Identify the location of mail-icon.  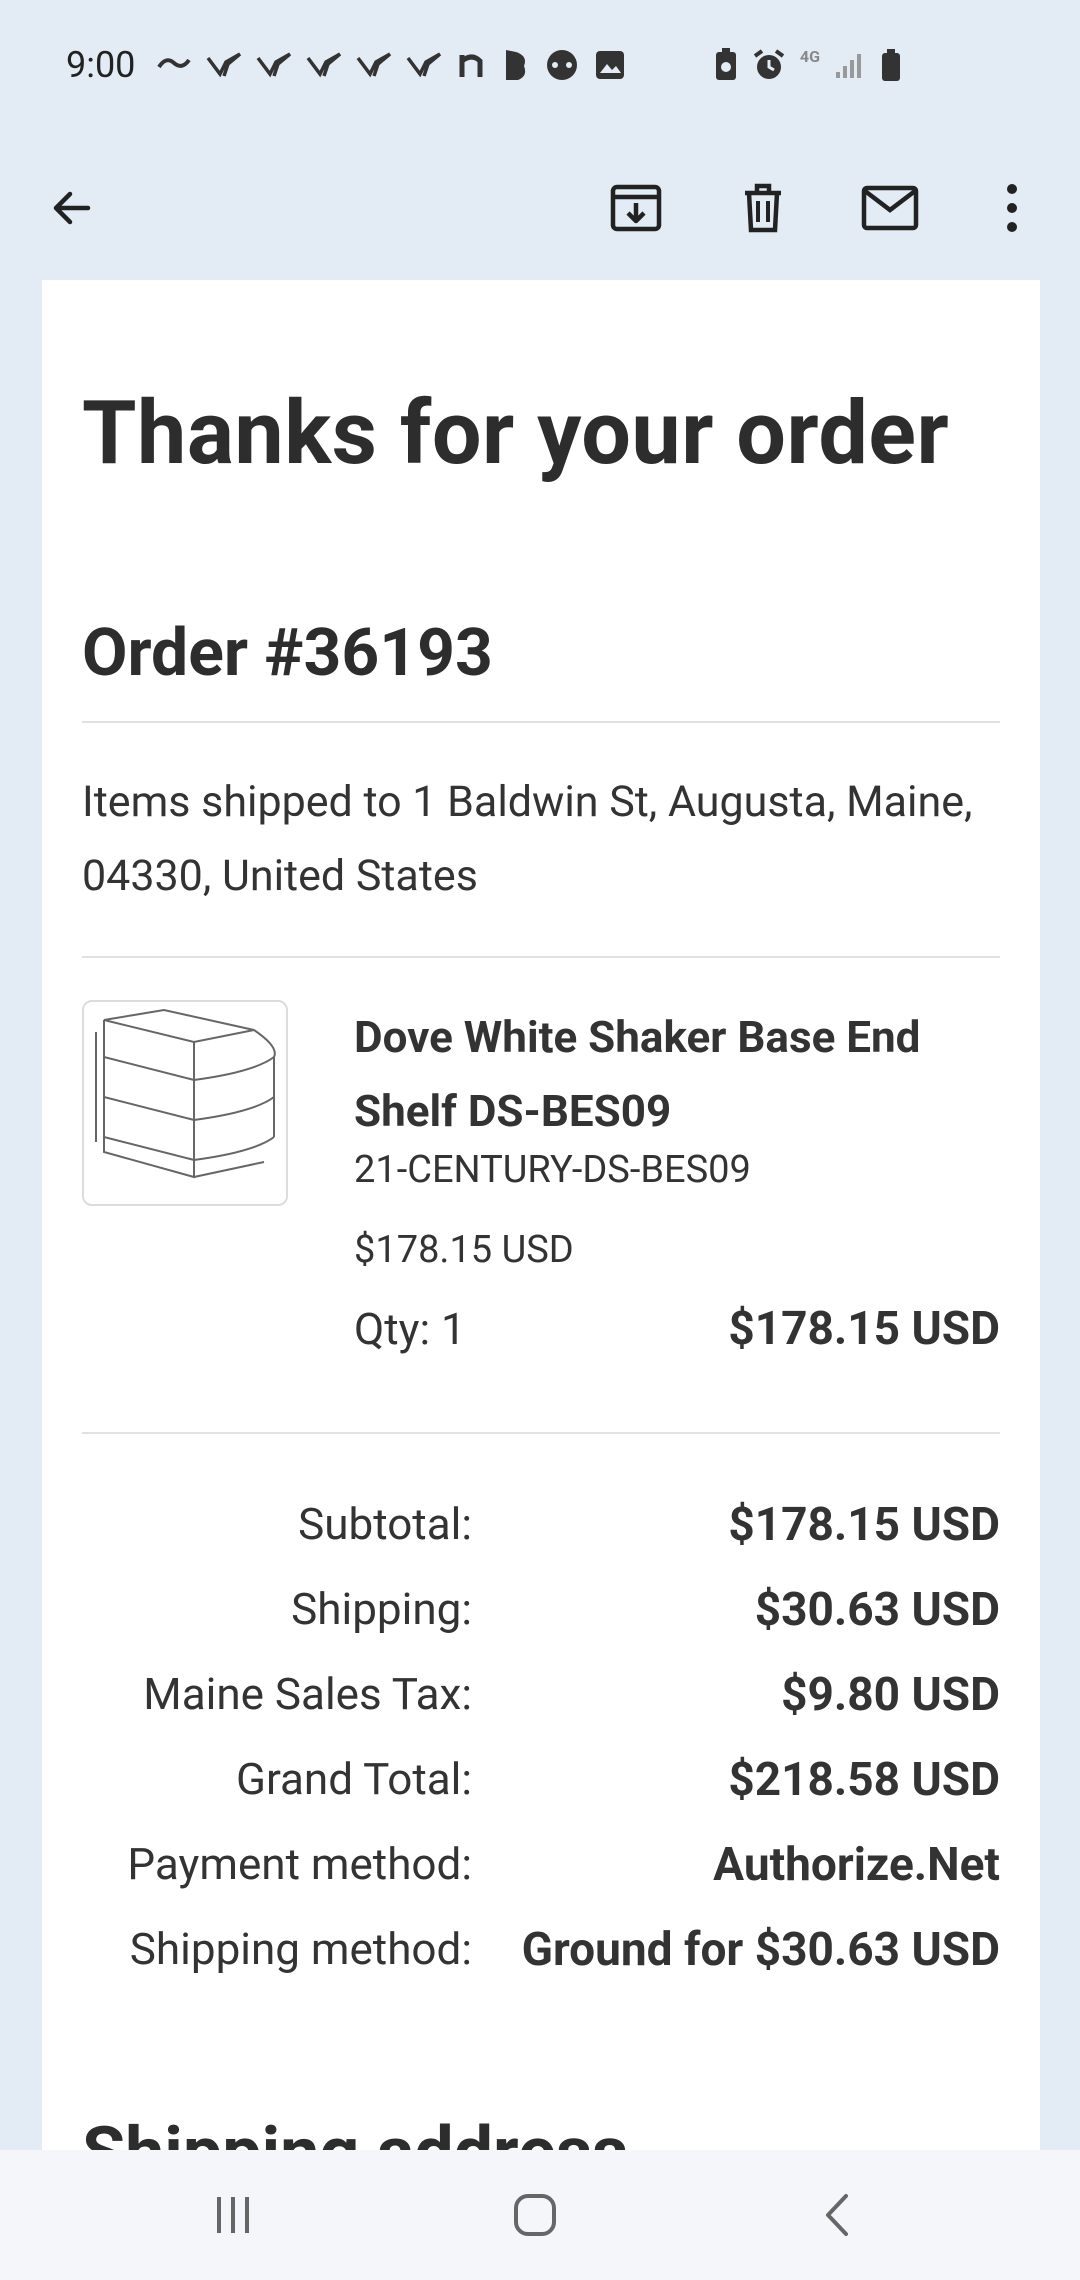
(890, 208).